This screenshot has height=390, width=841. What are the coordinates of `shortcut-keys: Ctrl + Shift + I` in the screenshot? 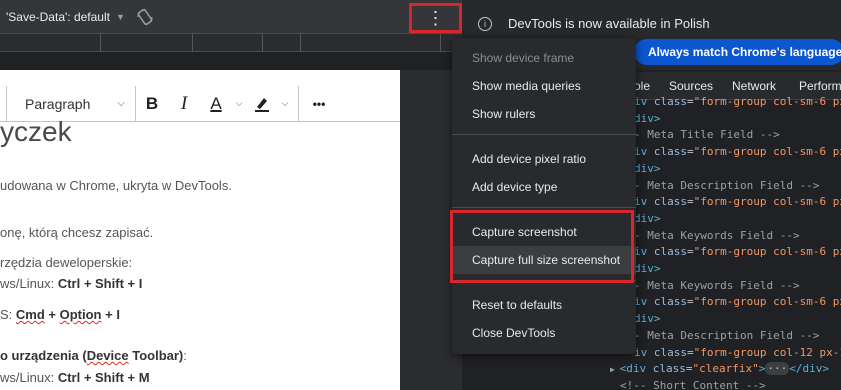 It's located at (100, 283).